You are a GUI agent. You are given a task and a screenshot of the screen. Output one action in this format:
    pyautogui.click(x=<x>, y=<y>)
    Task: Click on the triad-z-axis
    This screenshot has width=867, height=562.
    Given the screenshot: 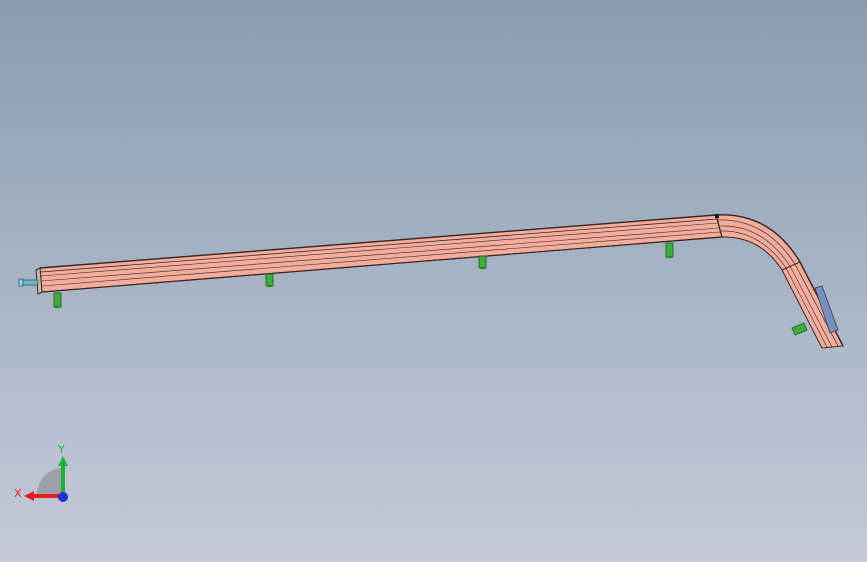 What is the action you would take?
    pyautogui.click(x=63, y=497)
    